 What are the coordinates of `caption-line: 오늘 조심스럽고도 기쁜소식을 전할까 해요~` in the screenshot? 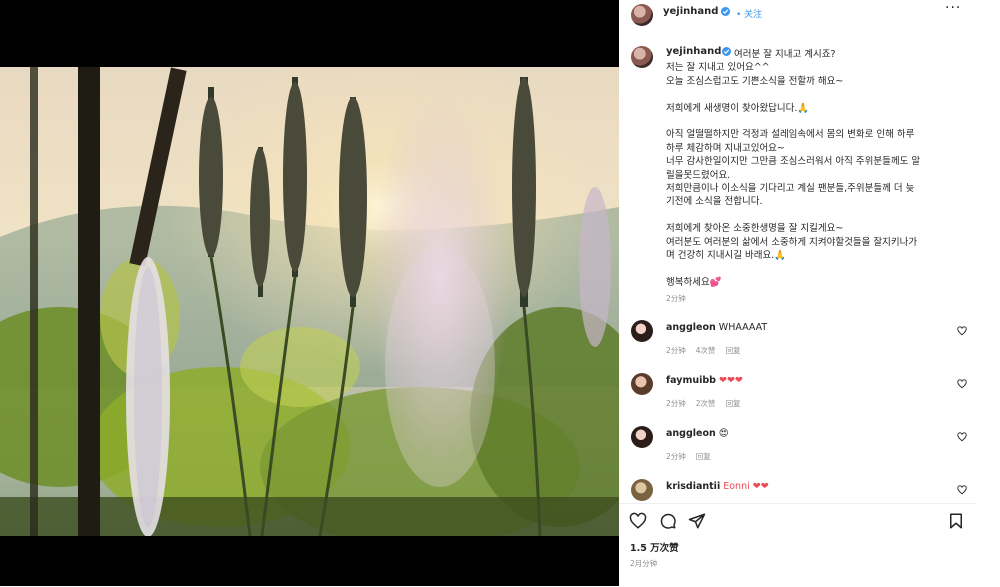 It's located at (755, 81).